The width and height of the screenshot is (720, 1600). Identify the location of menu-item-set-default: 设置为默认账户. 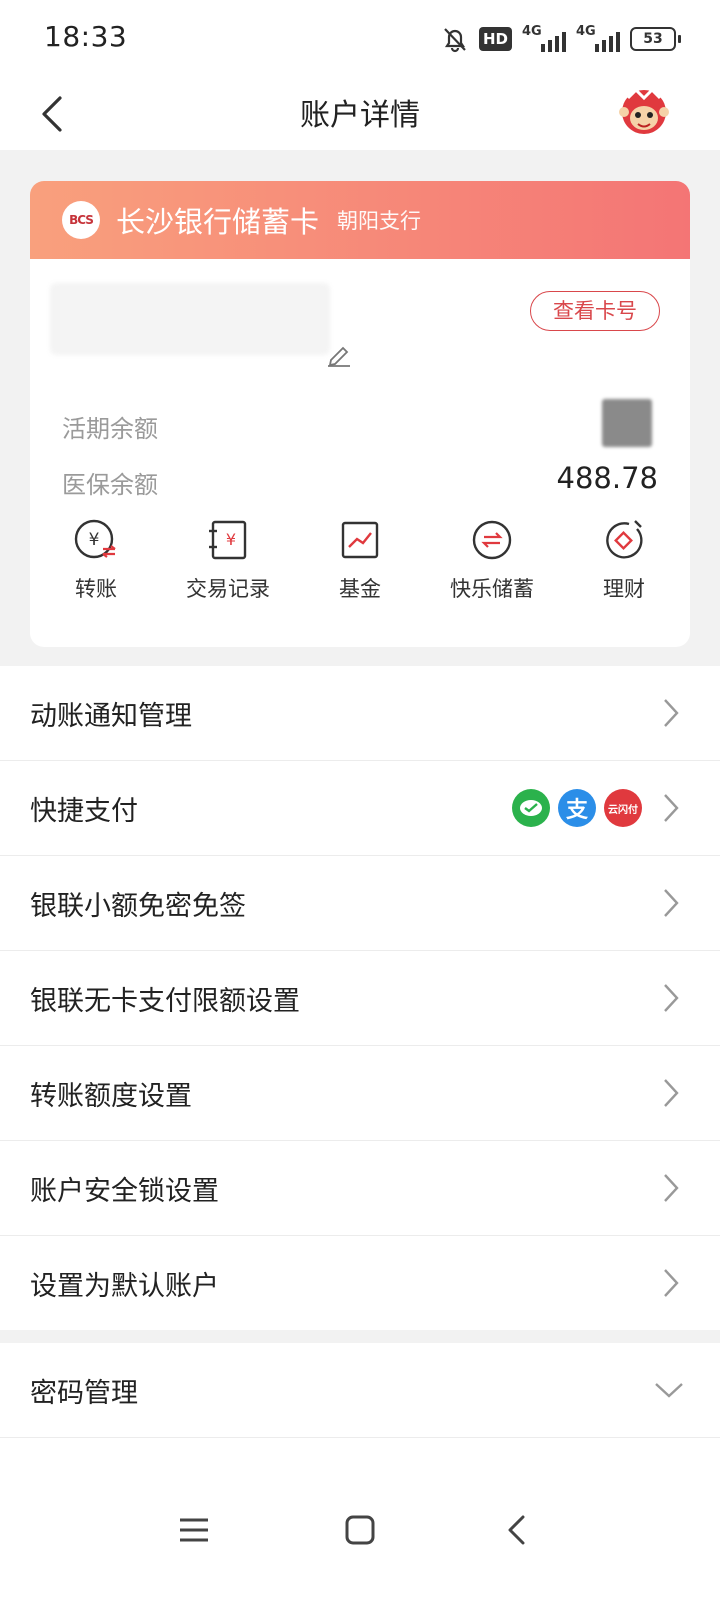
(360, 1283).